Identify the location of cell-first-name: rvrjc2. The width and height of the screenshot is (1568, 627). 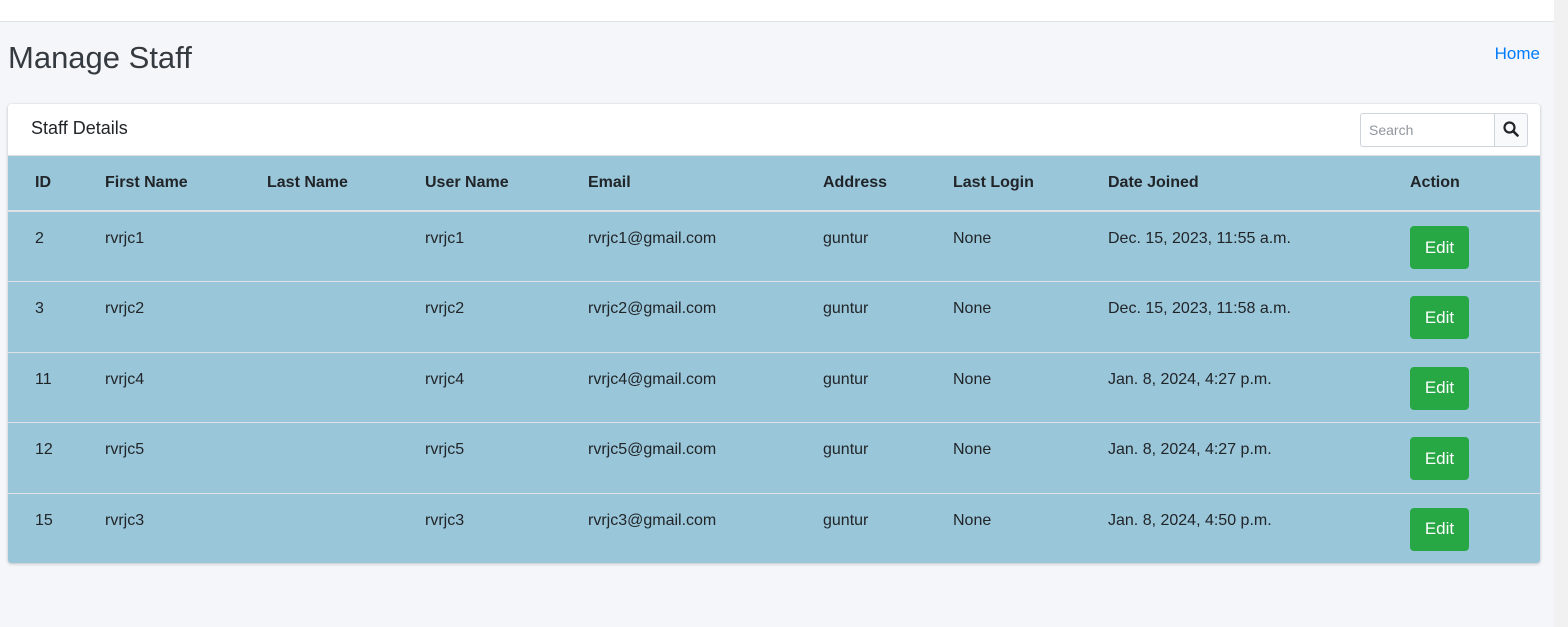
(186, 317).